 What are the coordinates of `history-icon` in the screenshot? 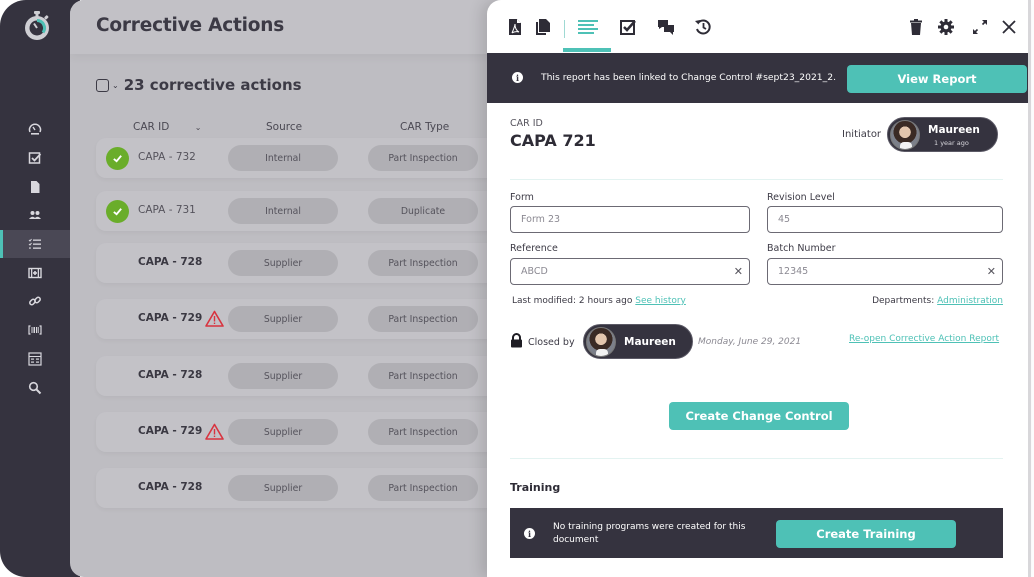 It's located at (703, 27).